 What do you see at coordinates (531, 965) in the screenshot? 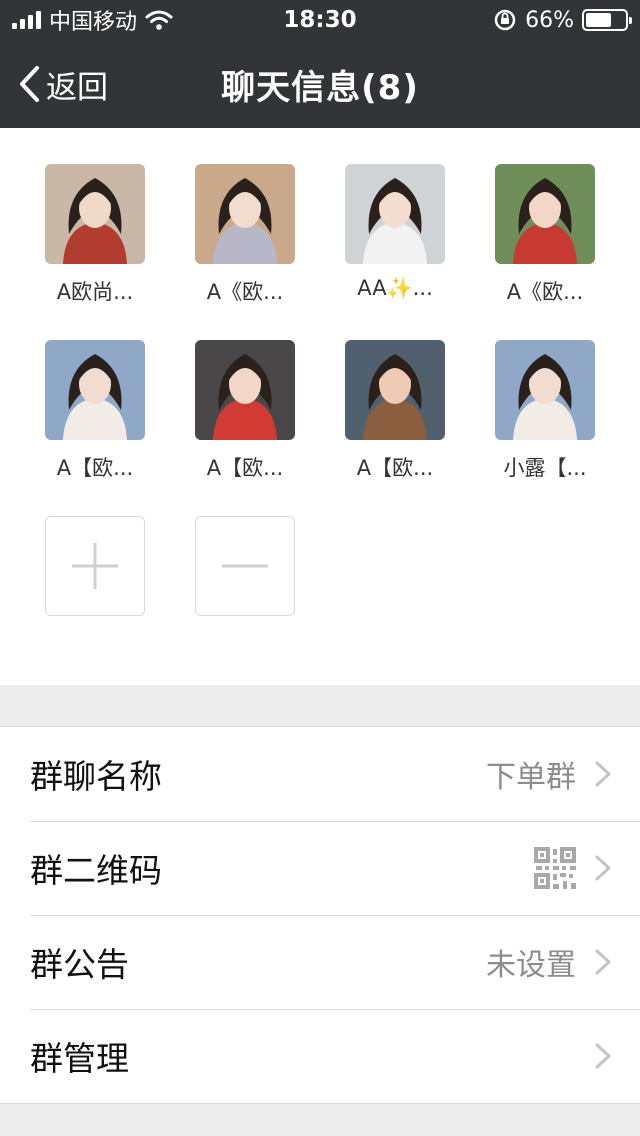
I see `group-notice-value: 未设置` at bounding box center [531, 965].